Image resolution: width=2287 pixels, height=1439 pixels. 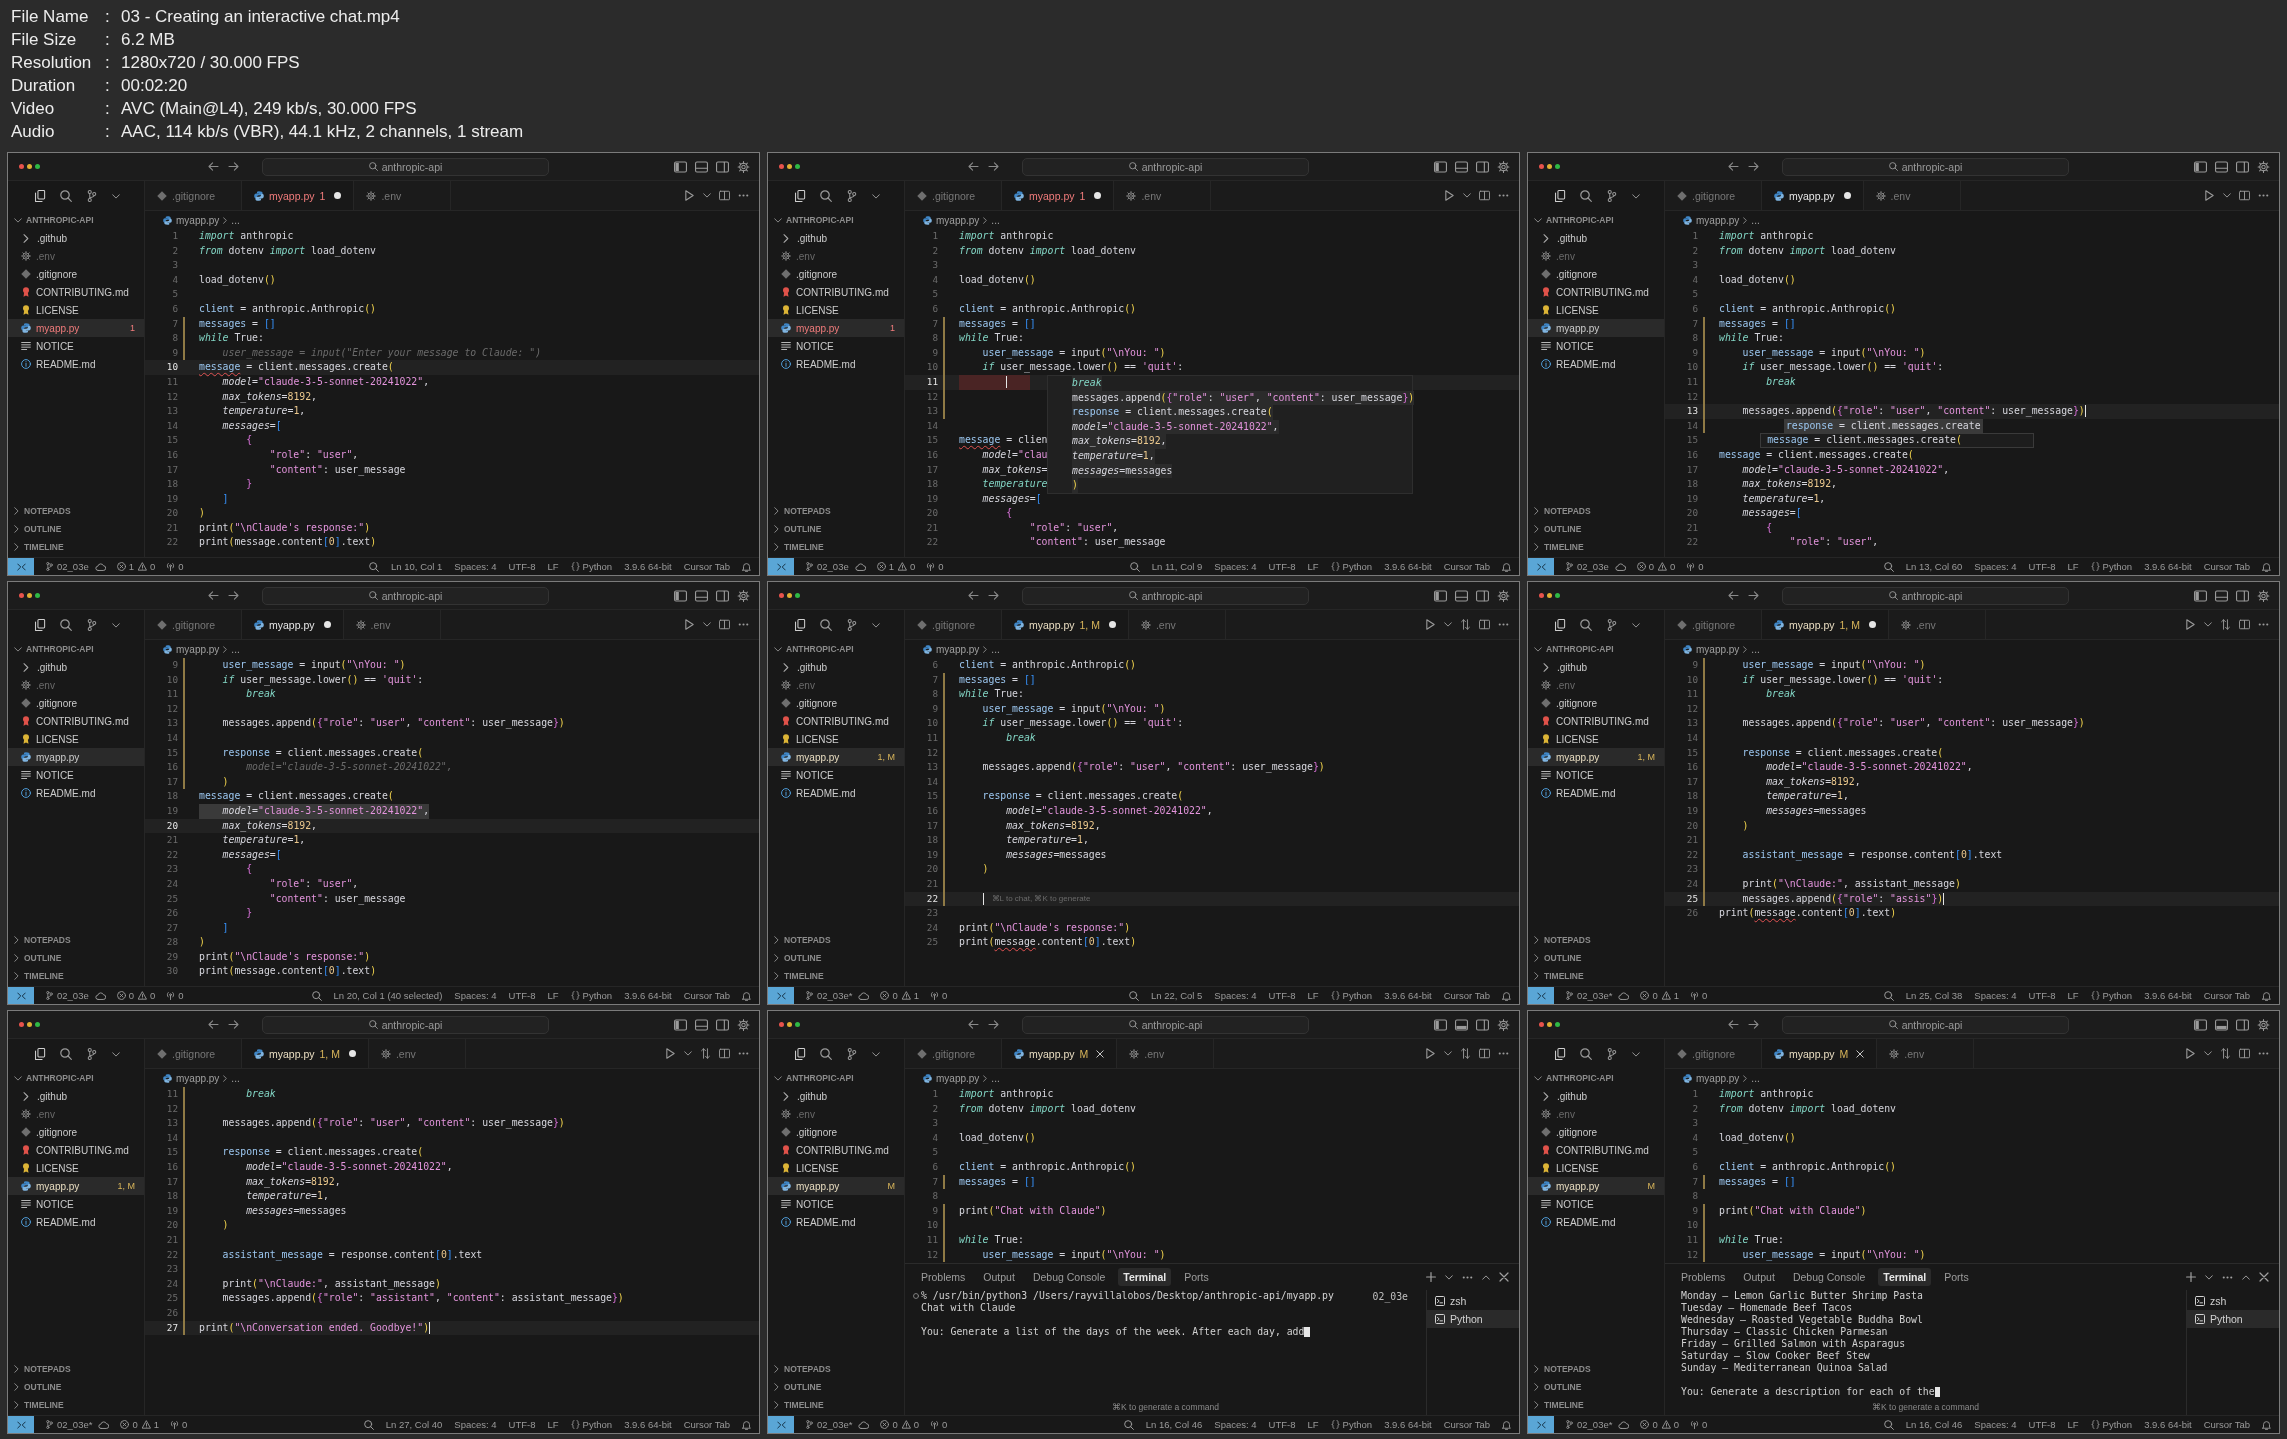 What do you see at coordinates (1860, 1053) in the screenshot?
I see `close-icon` at bounding box center [1860, 1053].